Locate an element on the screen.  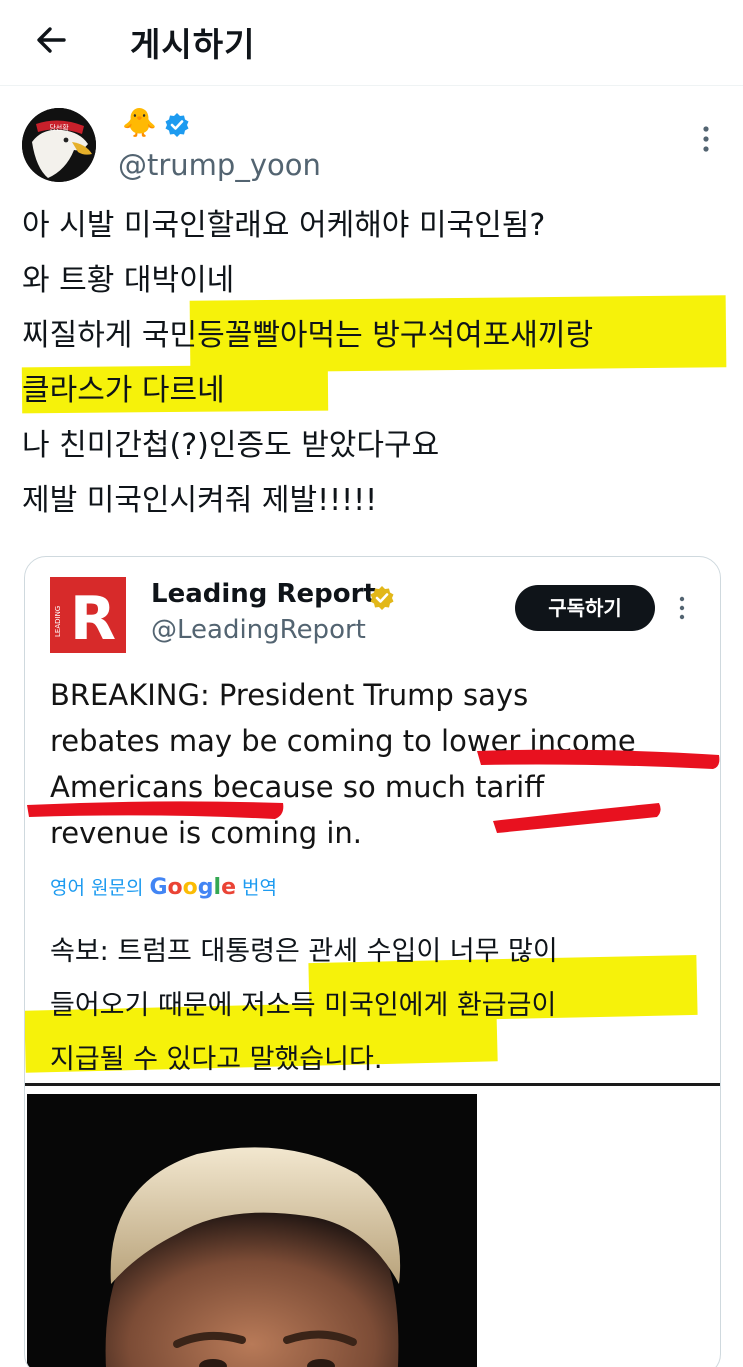
attached-photo is located at coordinates (252, 1230).